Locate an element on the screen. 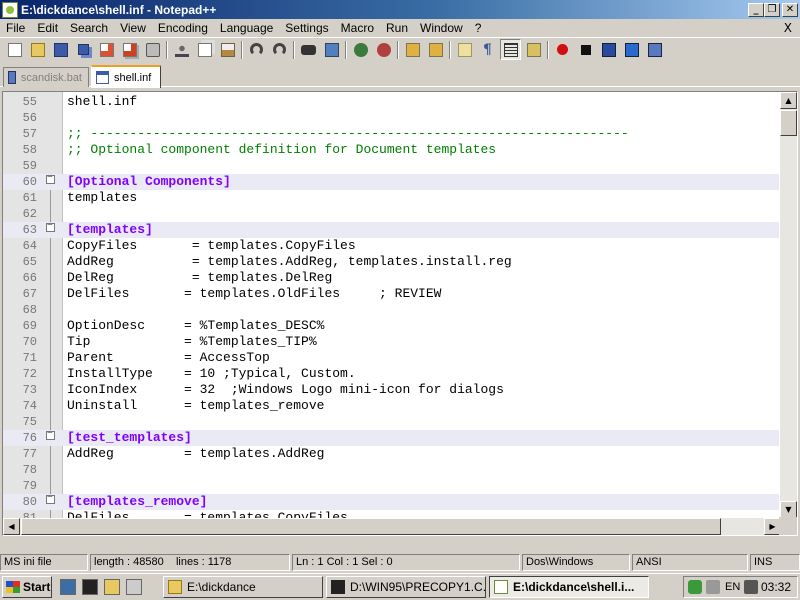 The height and width of the screenshot is (600, 800). menu-view: View is located at coordinates (133, 28).